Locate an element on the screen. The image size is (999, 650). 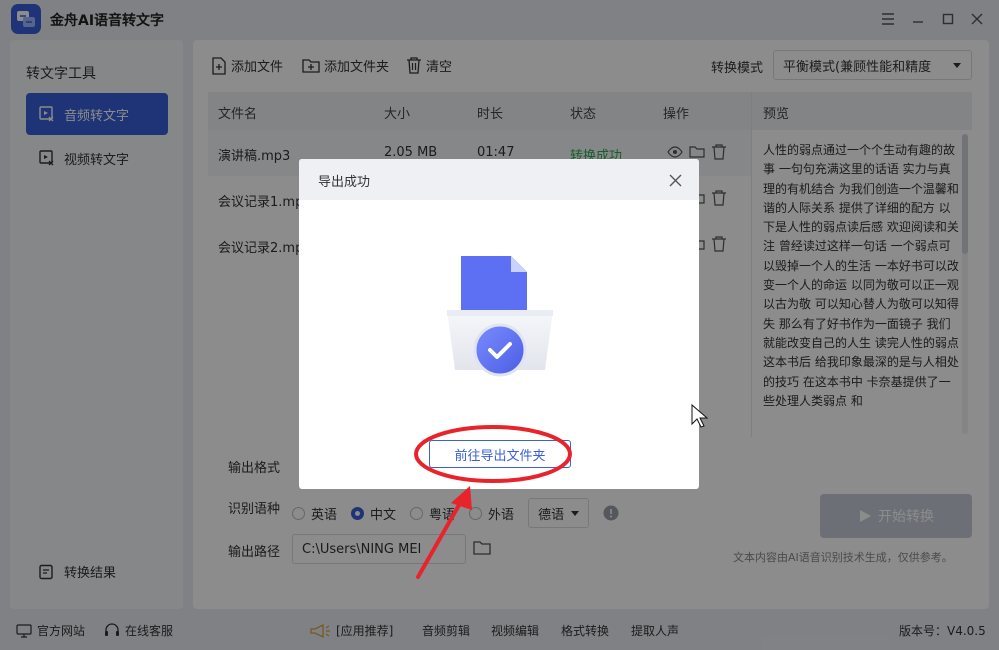
open-export-folder-button: 前往导出文件夹 is located at coordinates (500, 454).